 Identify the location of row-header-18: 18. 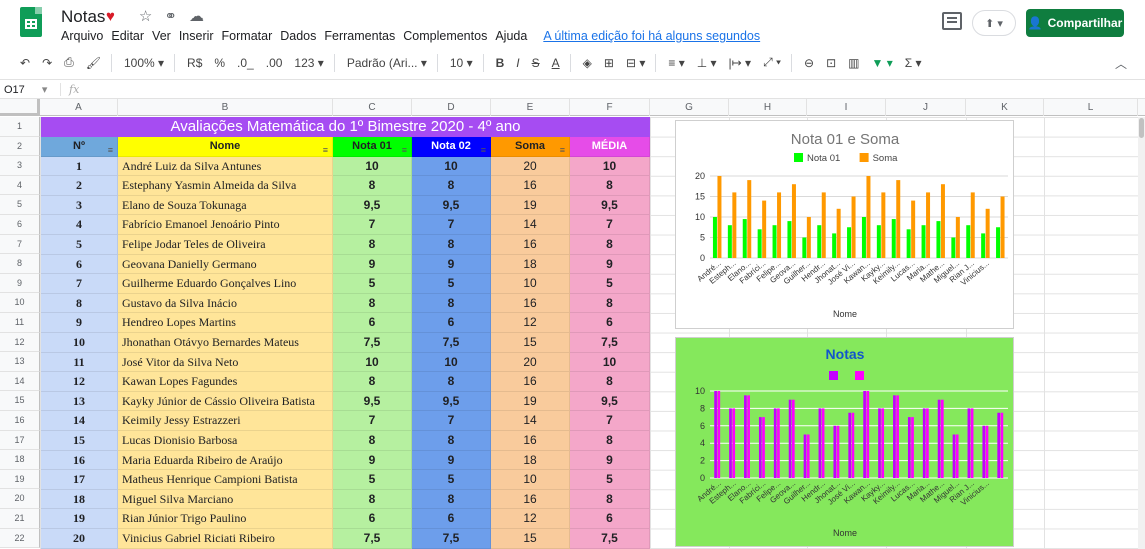
(20, 460).